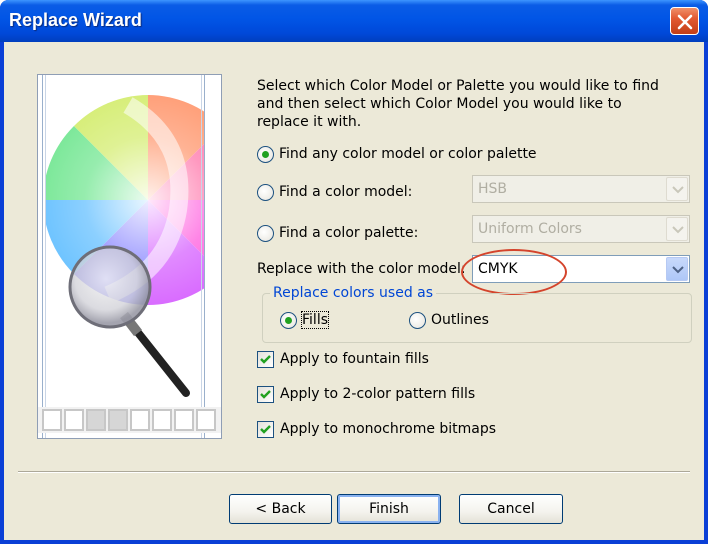 The height and width of the screenshot is (544, 708). Describe the element at coordinates (493, 189) in the screenshot. I see `find-model-value: HSB` at that location.